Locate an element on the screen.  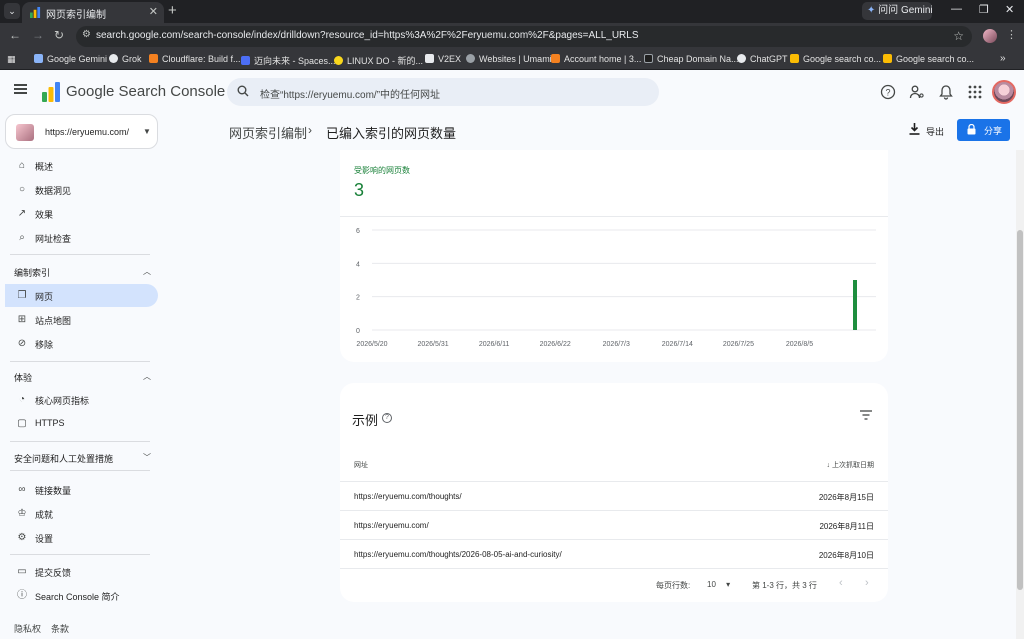
sidebar-item-https: ▢ HTTPS is located at coordinates (81, 423).